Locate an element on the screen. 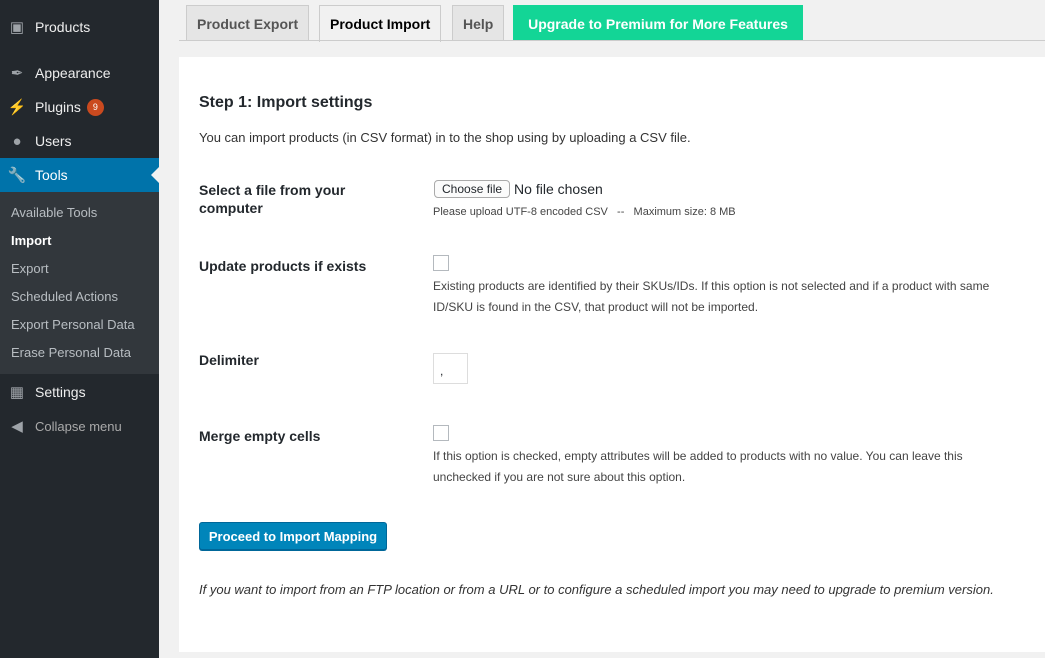 The width and height of the screenshot is (1045, 658). tab-help: Help is located at coordinates (478, 23).